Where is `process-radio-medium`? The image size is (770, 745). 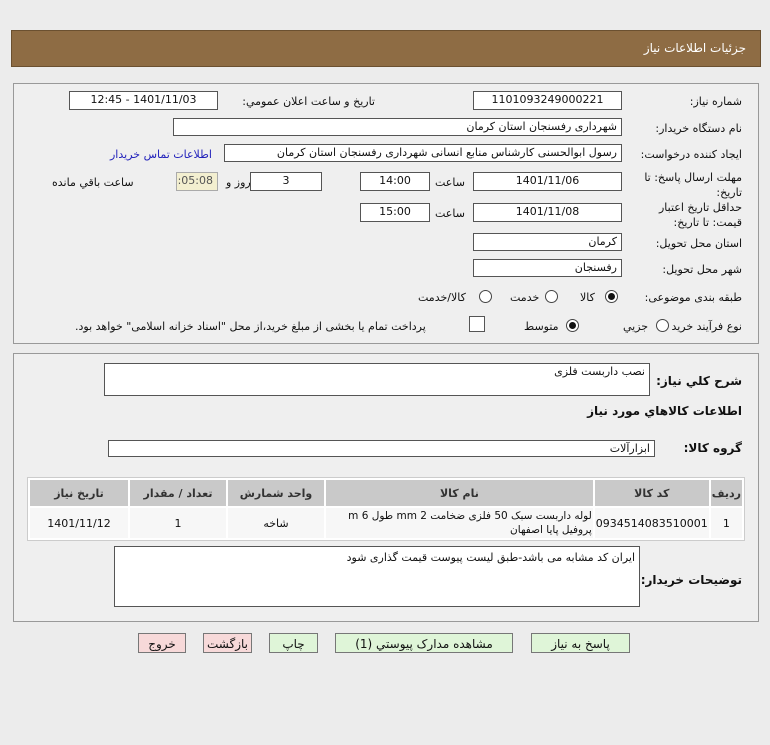 process-radio-medium is located at coordinates (572, 325).